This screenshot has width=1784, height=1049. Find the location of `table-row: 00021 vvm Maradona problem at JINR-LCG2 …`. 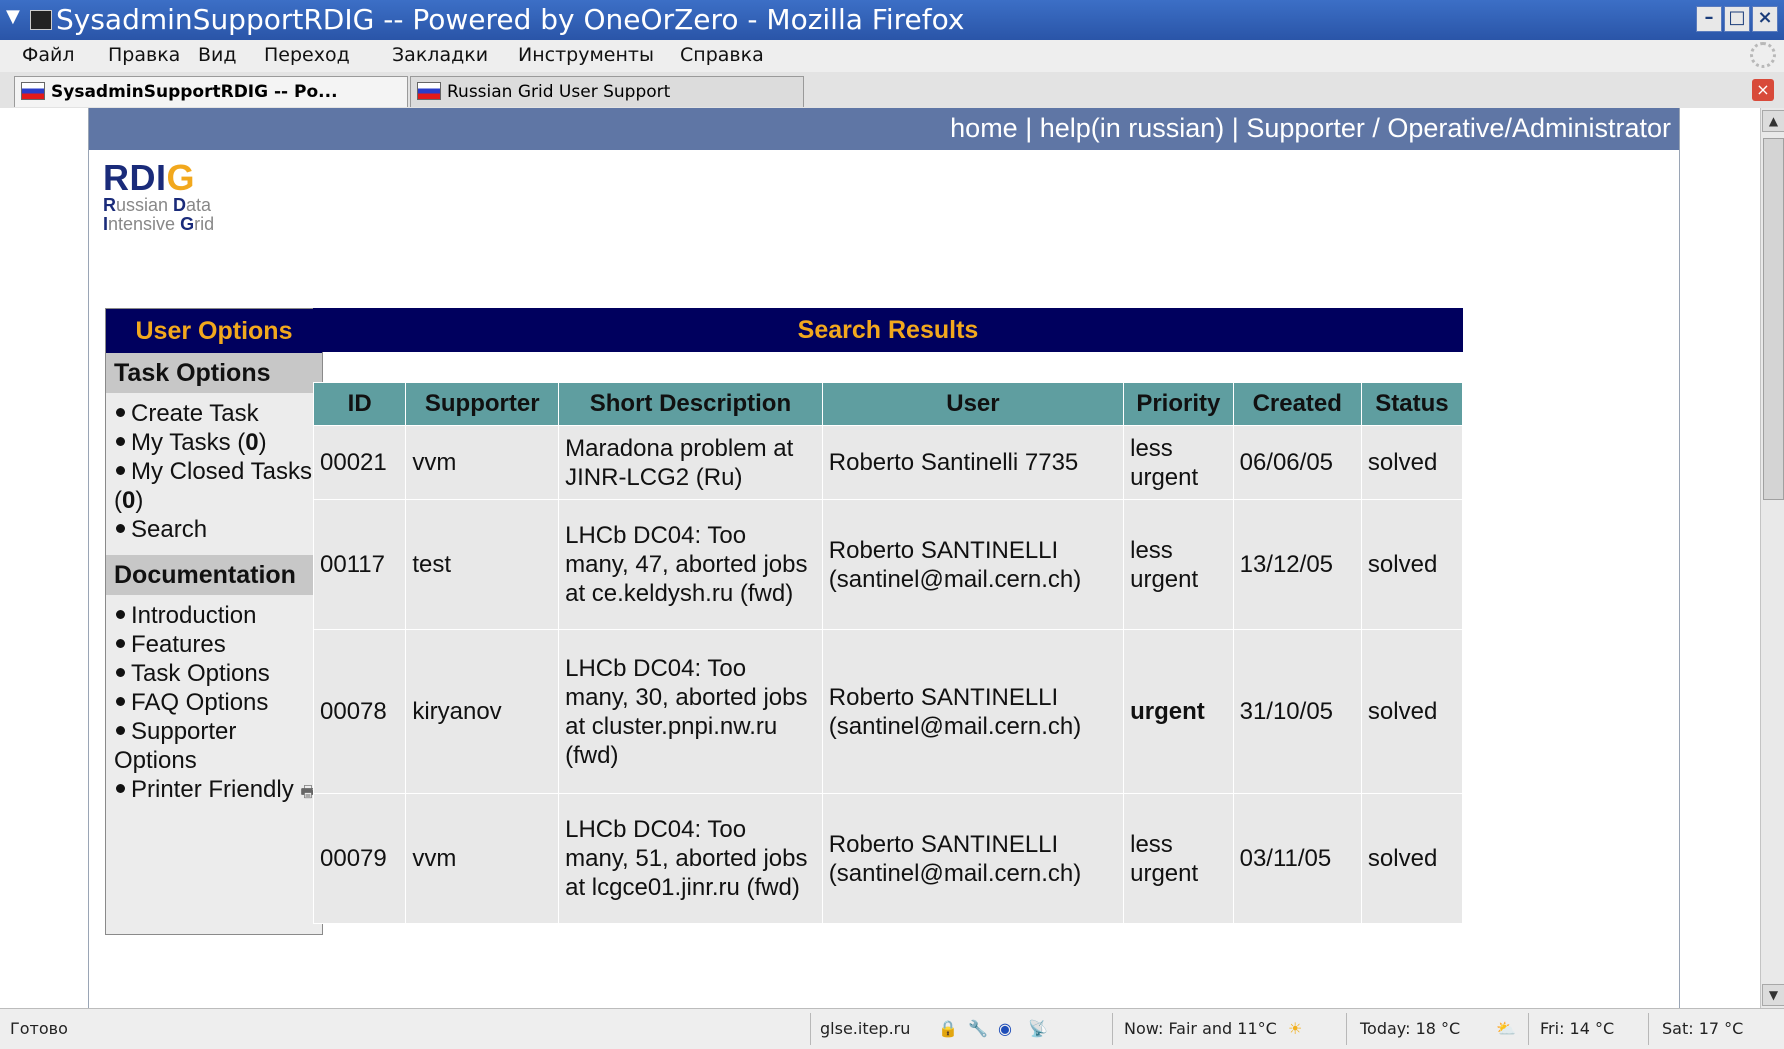

table-row: 00021 vvm Maradona problem at JINR-LCG2 … is located at coordinates (888, 462).